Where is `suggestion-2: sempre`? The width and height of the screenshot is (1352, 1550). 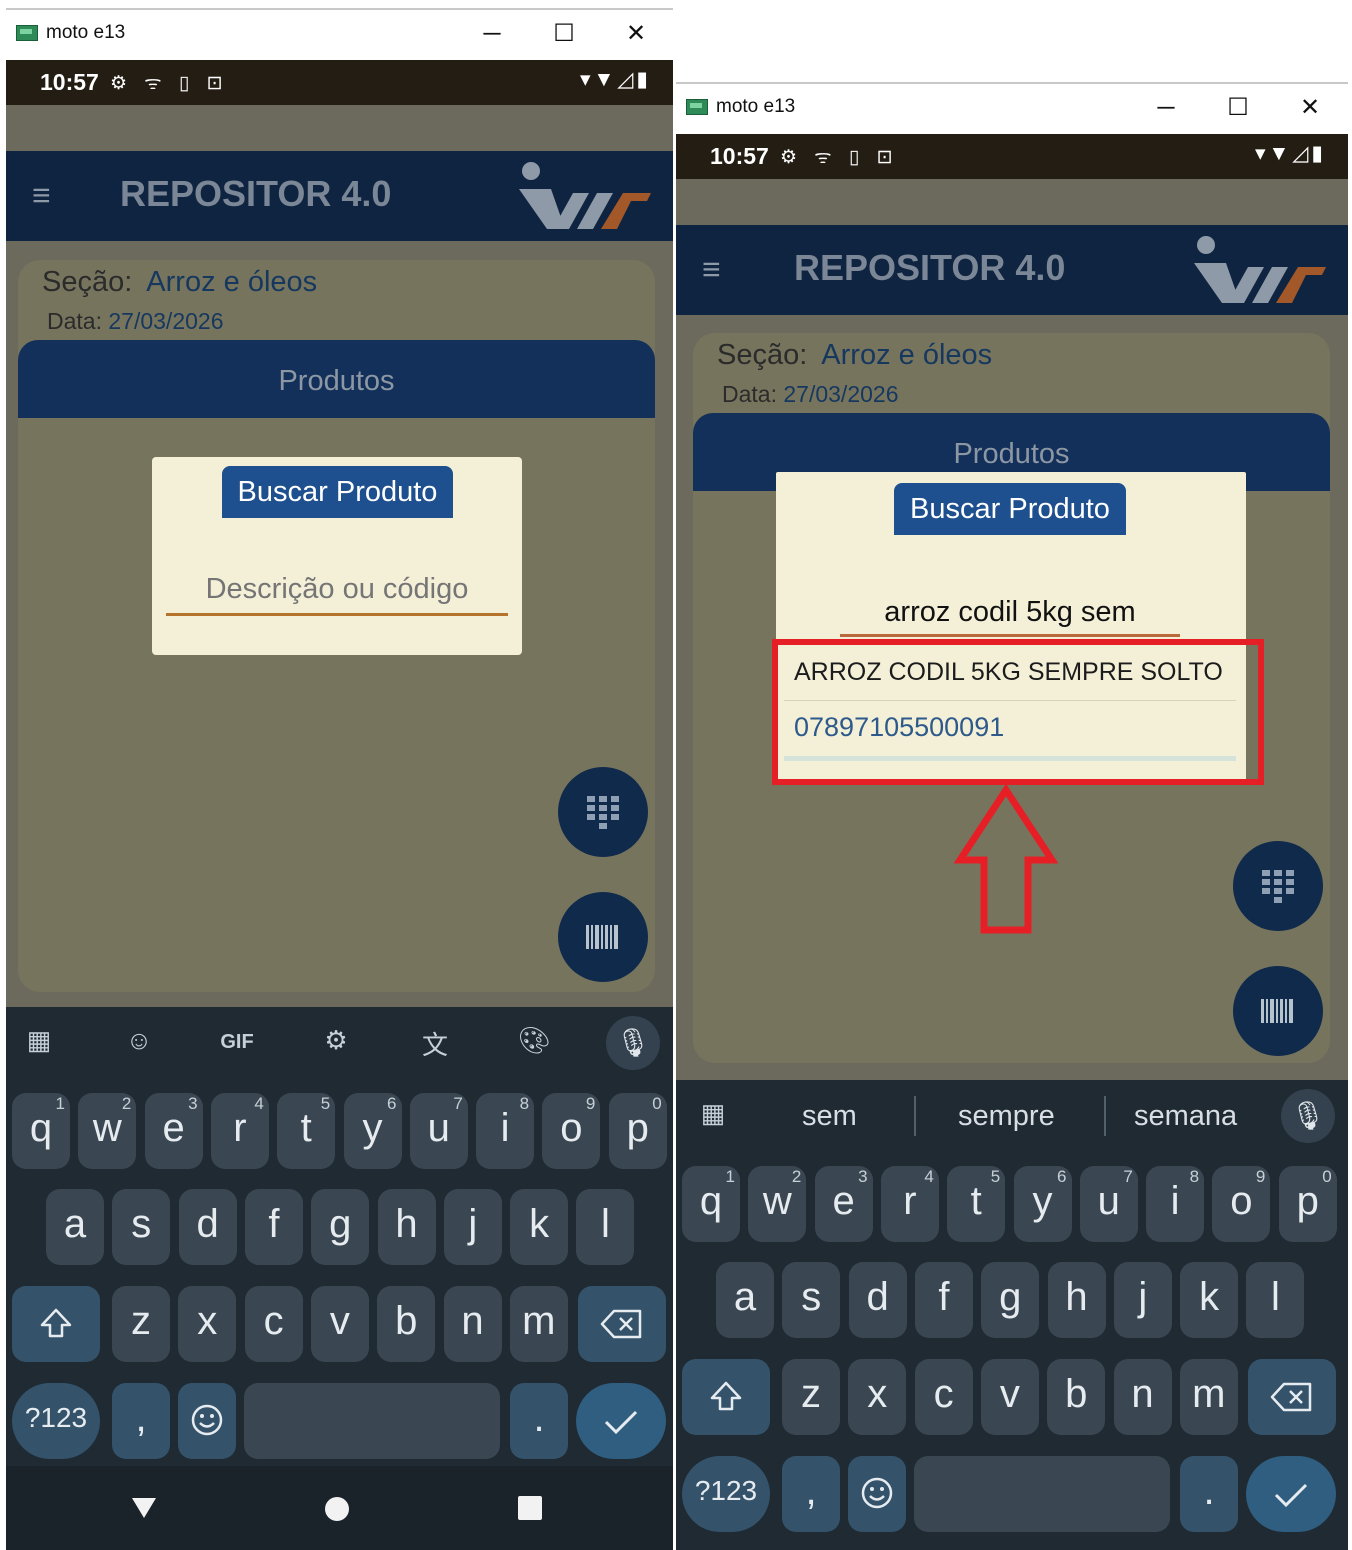
suggestion-2: sempre is located at coordinates (1006, 1116).